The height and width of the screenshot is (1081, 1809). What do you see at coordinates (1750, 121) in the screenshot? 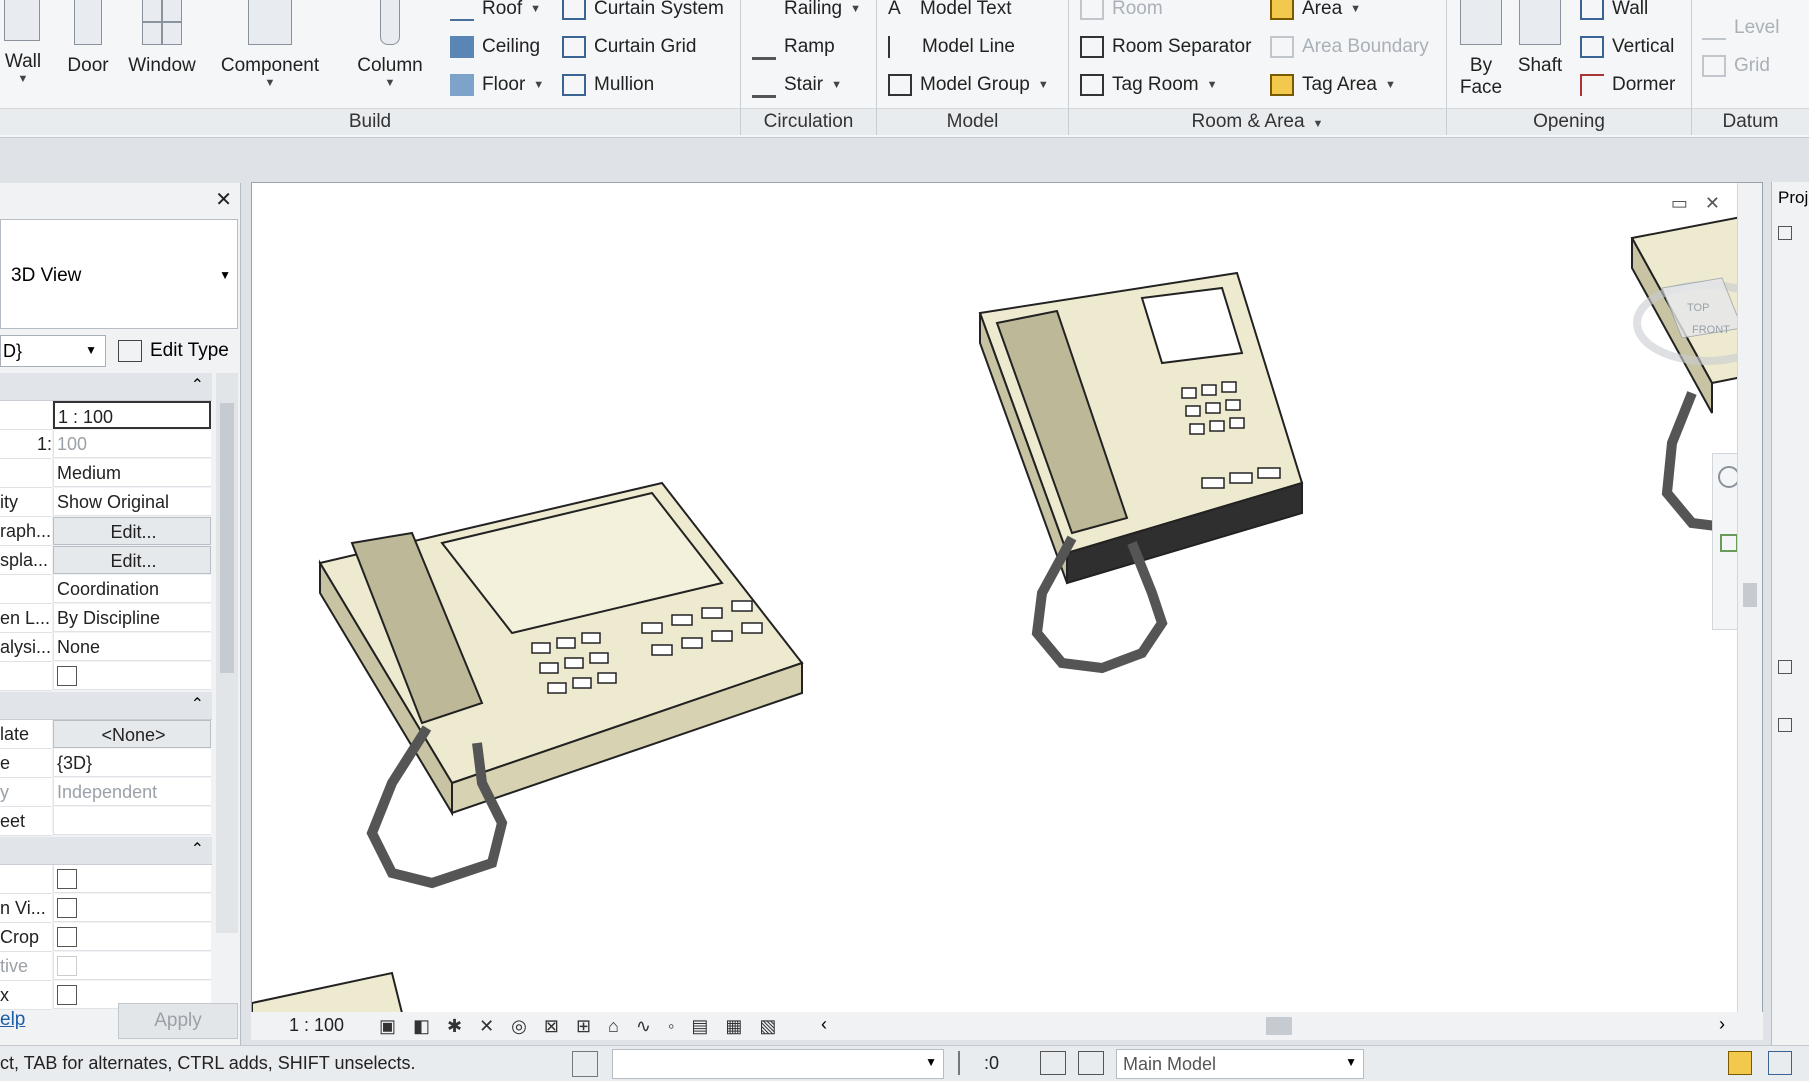
I see `datum-panel-title: Datum` at bounding box center [1750, 121].